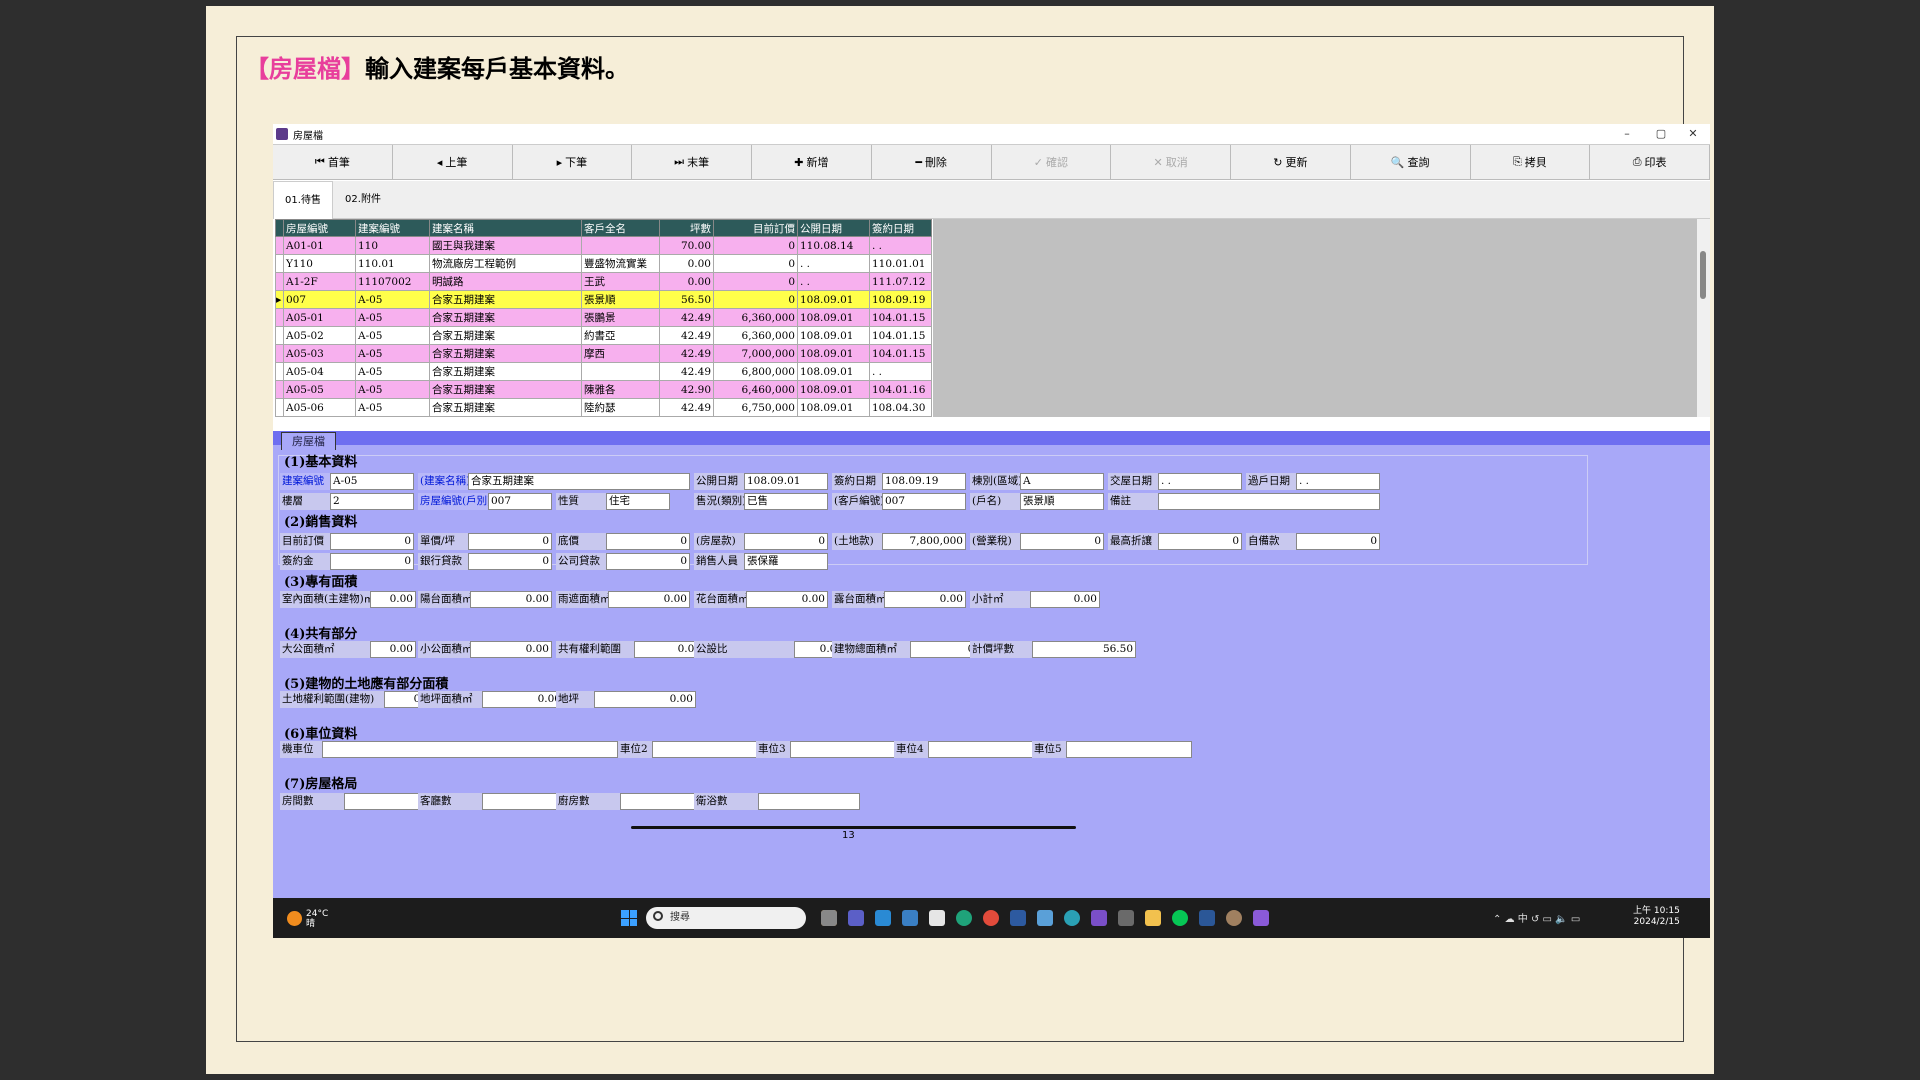 This screenshot has height=1080, width=1920. What do you see at coordinates (319, 317) in the screenshot?
I see `cell-house-no: A05-01` at bounding box center [319, 317].